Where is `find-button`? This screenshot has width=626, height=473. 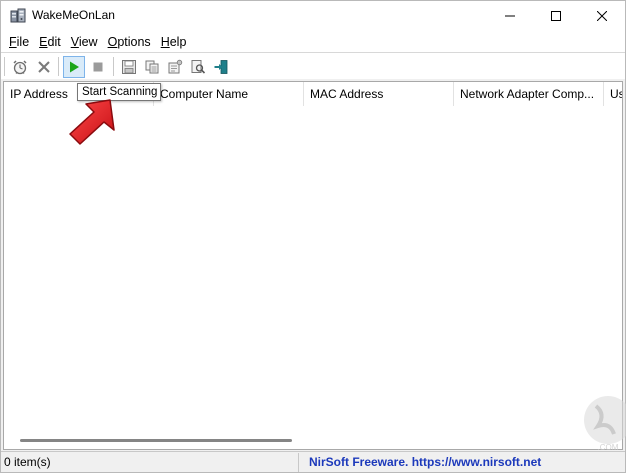 find-button is located at coordinates (198, 67).